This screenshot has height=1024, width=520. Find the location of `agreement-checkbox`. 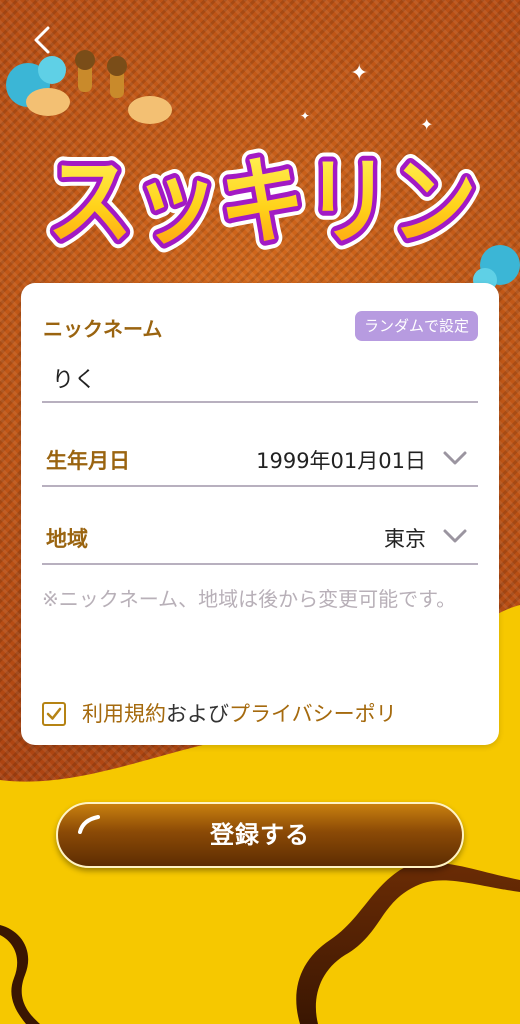

agreement-checkbox is located at coordinates (54, 714).